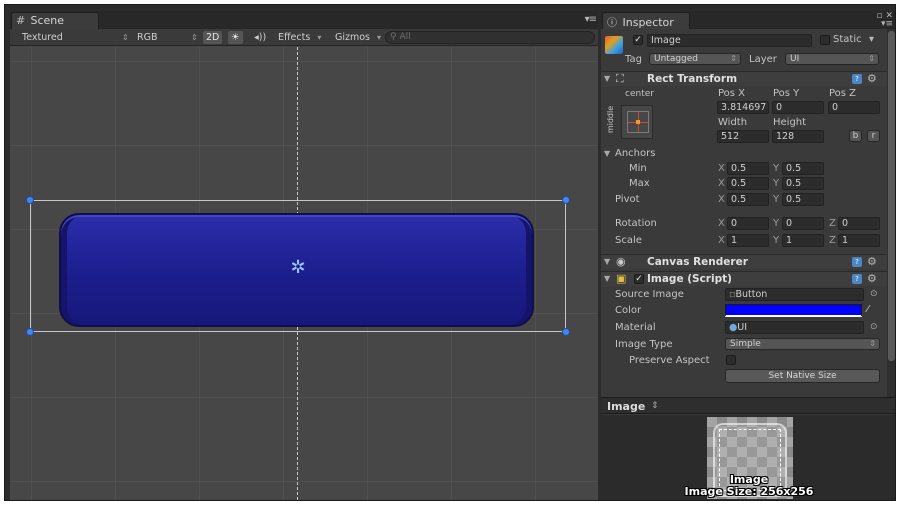 This screenshot has width=900, height=505. I want to click on image-enabled-checkbox: ✓, so click(639, 279).